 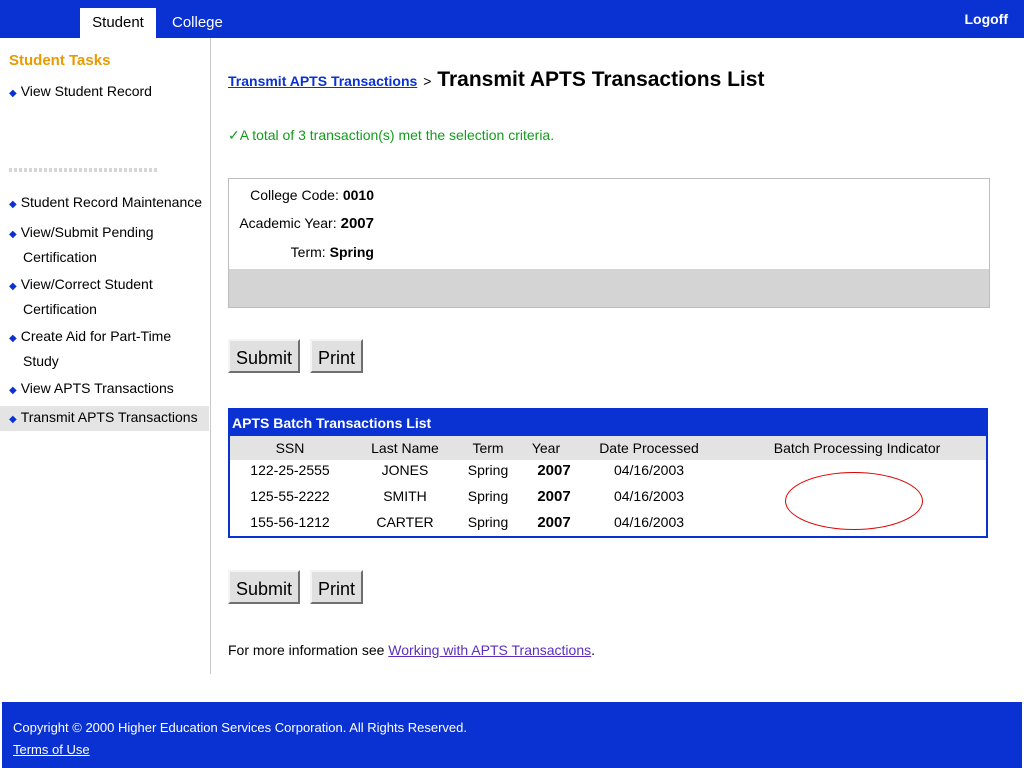 I want to click on term-row: Term: Spring, so click(x=332, y=252).